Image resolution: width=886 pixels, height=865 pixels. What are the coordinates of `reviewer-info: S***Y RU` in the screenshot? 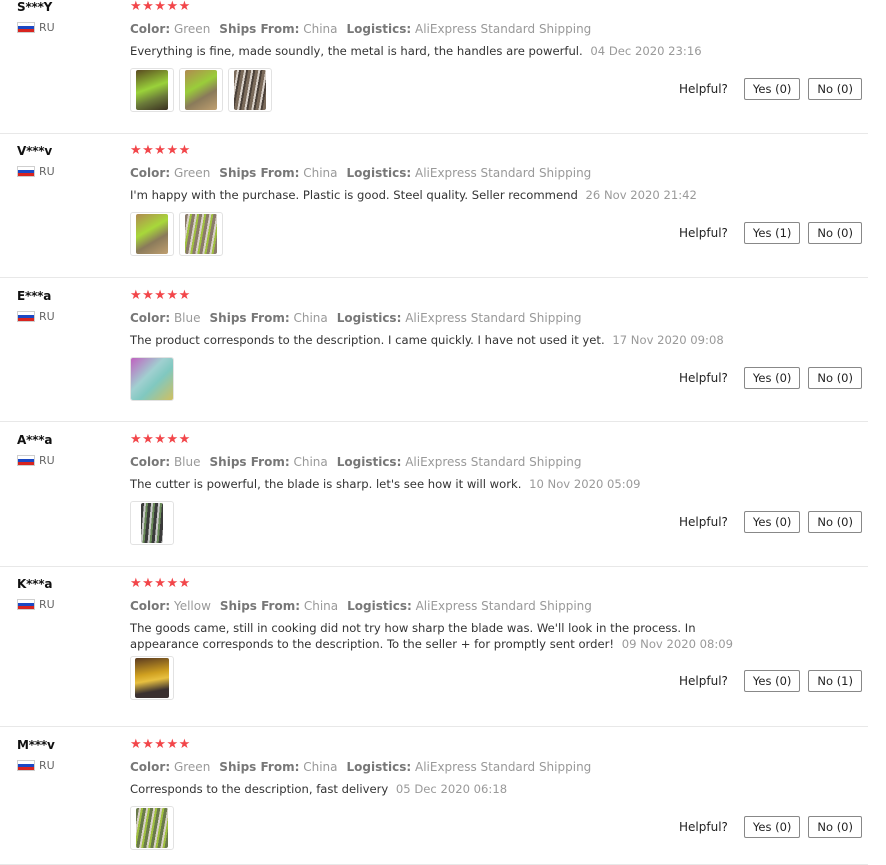 It's located at (36, 17).